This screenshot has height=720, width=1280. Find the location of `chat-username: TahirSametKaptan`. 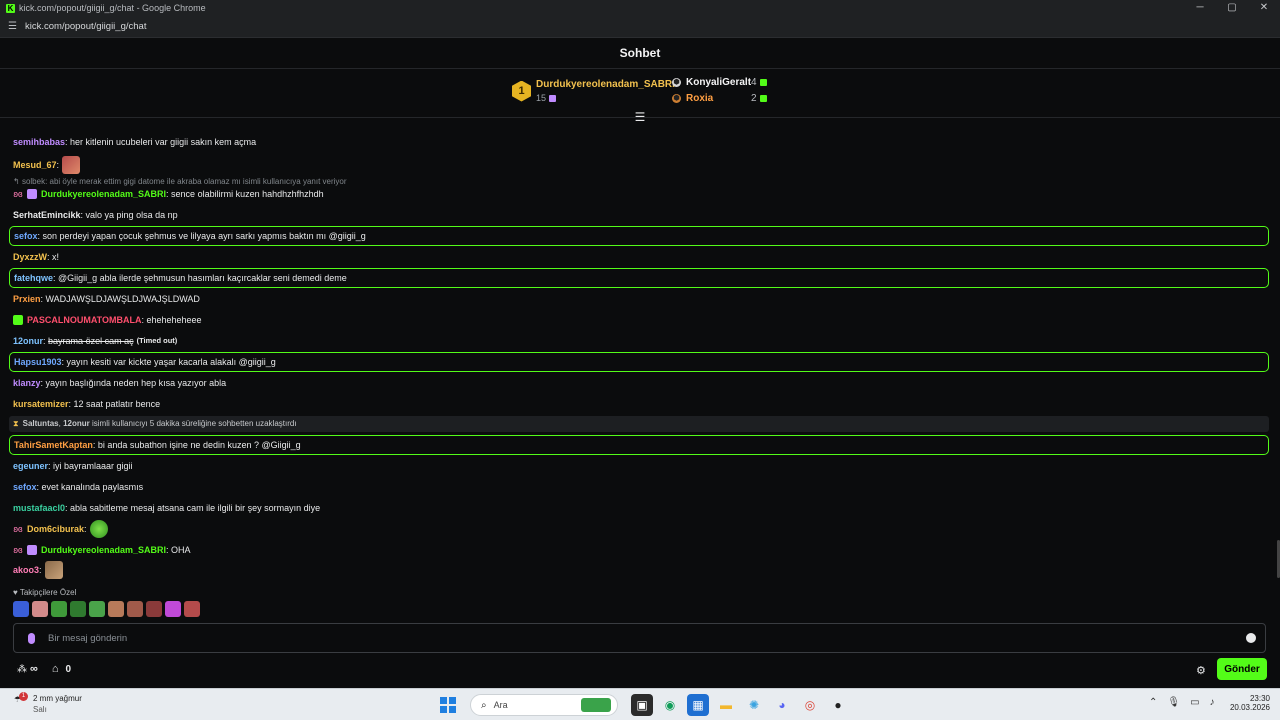

chat-username: TahirSametKaptan is located at coordinates (53, 445).